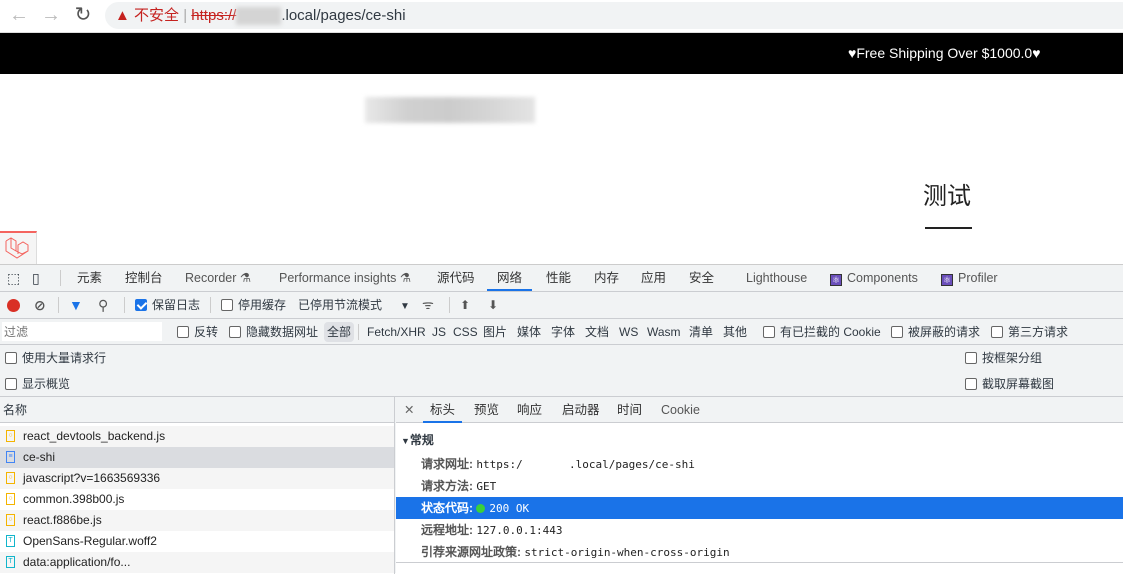 The width and height of the screenshot is (1123, 574). Describe the element at coordinates (969, 278) in the screenshot. I see `tab-profiler: ⚛ Profiler` at that location.